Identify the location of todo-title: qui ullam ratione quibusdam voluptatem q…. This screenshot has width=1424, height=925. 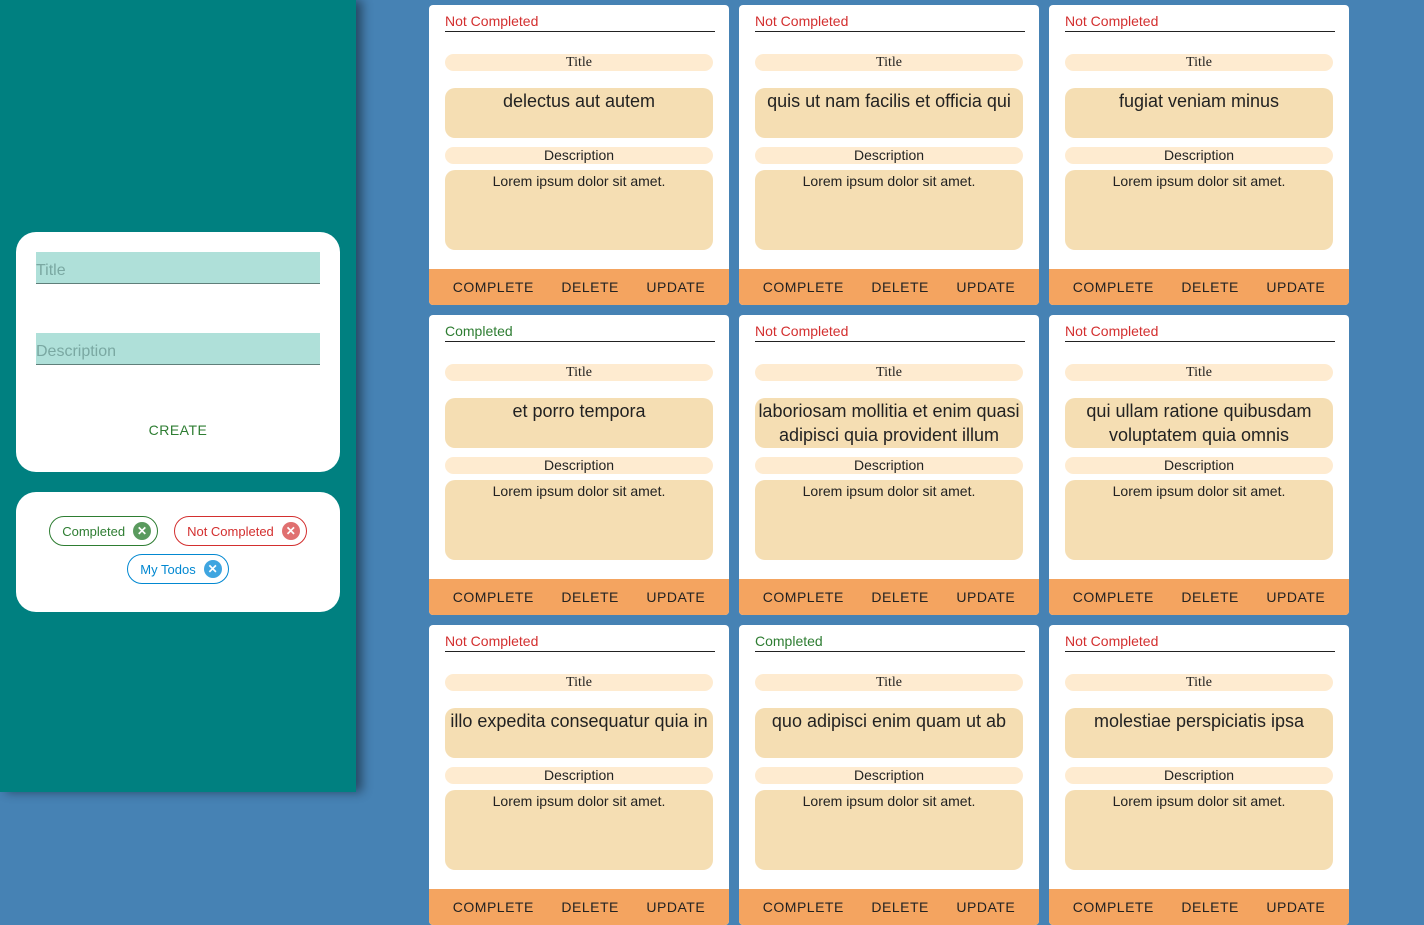
(1199, 423).